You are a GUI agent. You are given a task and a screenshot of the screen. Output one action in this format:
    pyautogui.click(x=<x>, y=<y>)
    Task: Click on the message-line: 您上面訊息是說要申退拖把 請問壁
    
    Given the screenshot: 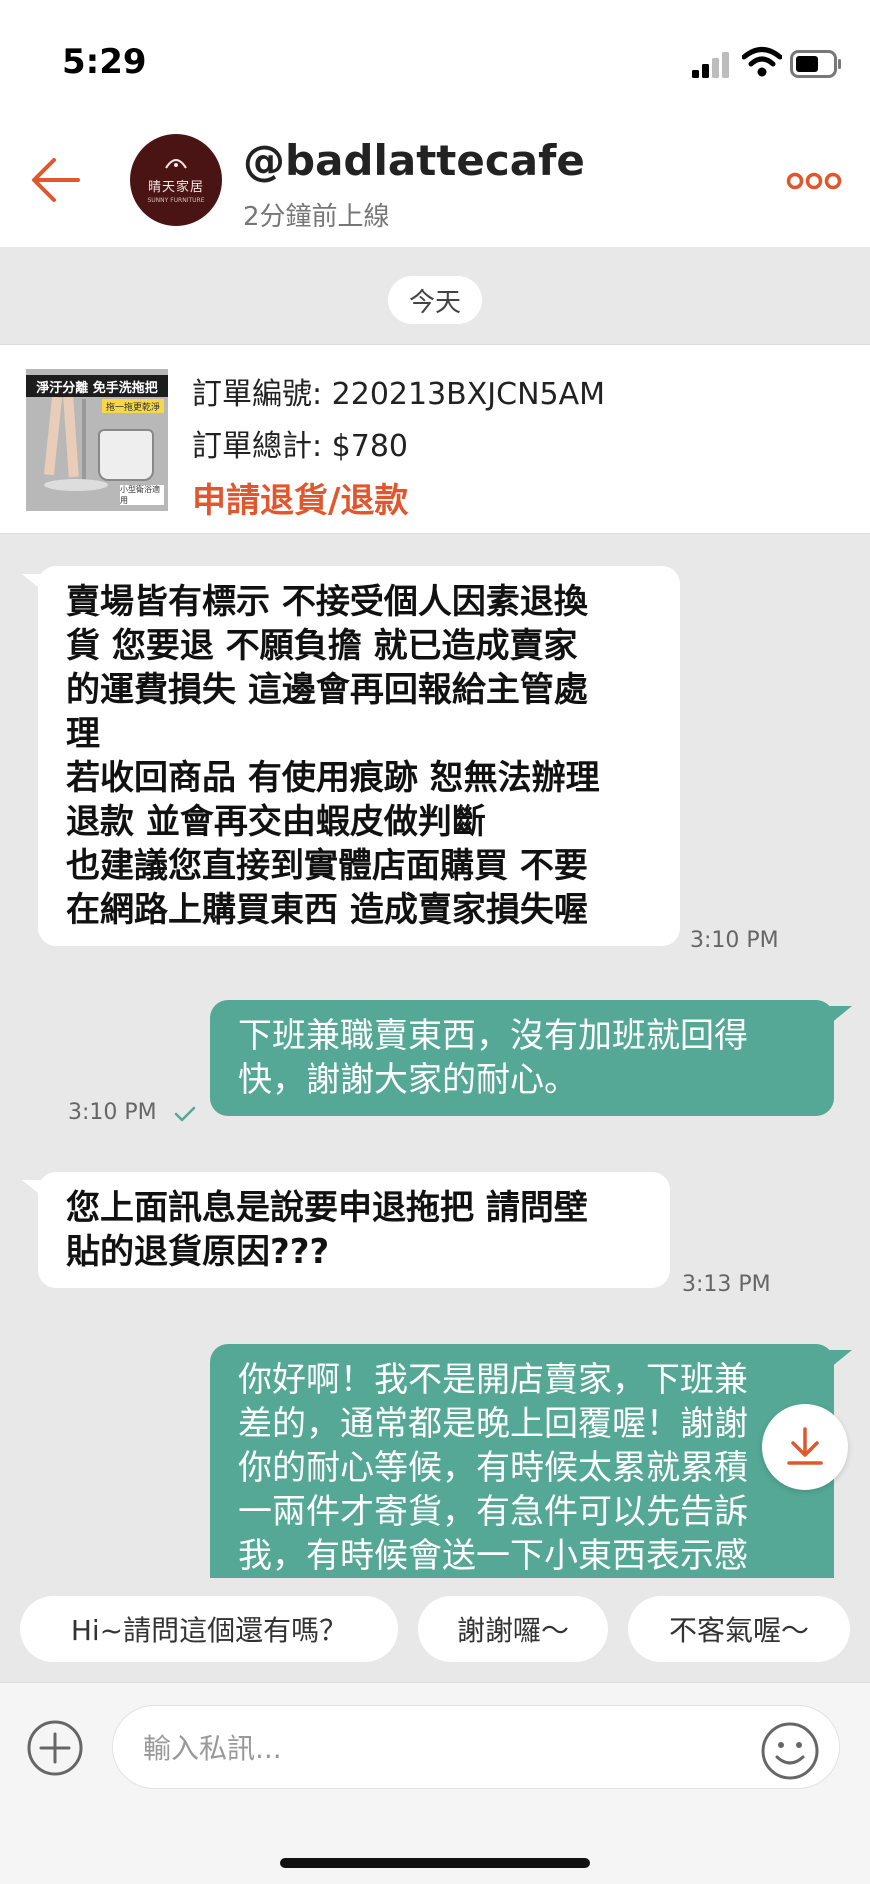 What is the action you would take?
    pyautogui.click(x=327, y=1208)
    